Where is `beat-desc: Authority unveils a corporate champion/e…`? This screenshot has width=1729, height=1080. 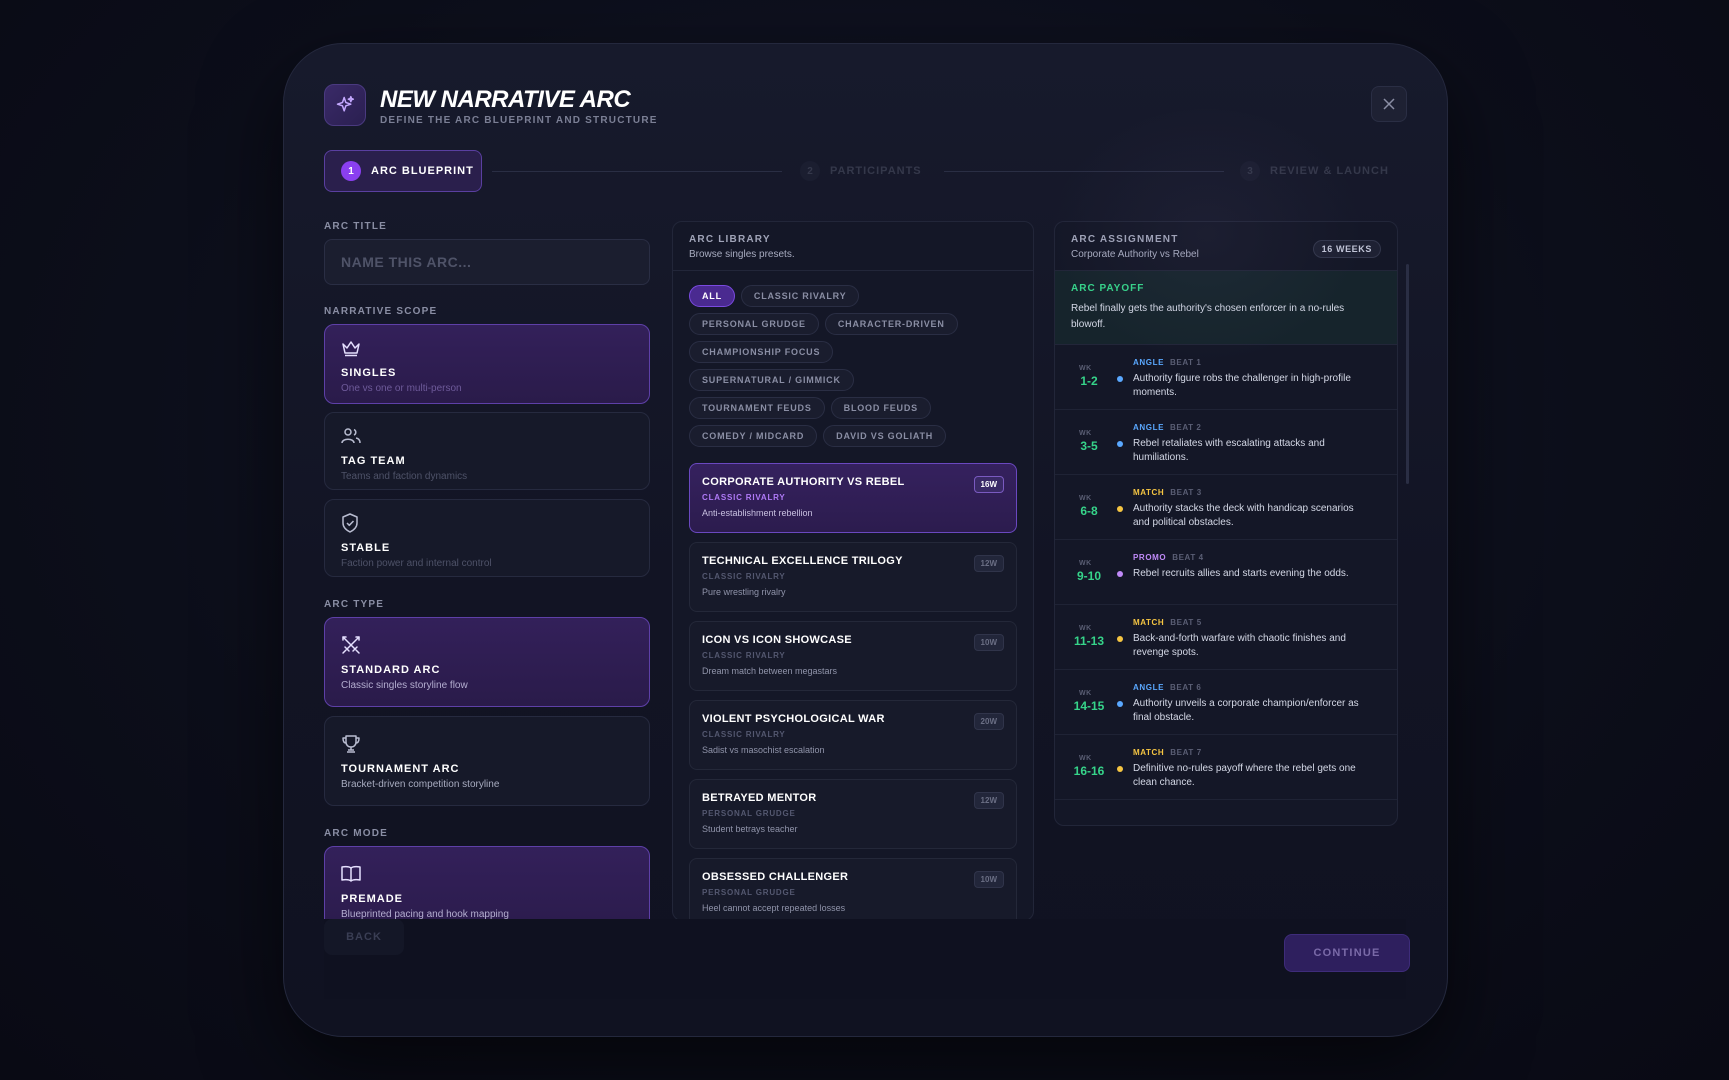
beat-desc: Authority unveils a corporate champion/e… is located at coordinates (1246, 710).